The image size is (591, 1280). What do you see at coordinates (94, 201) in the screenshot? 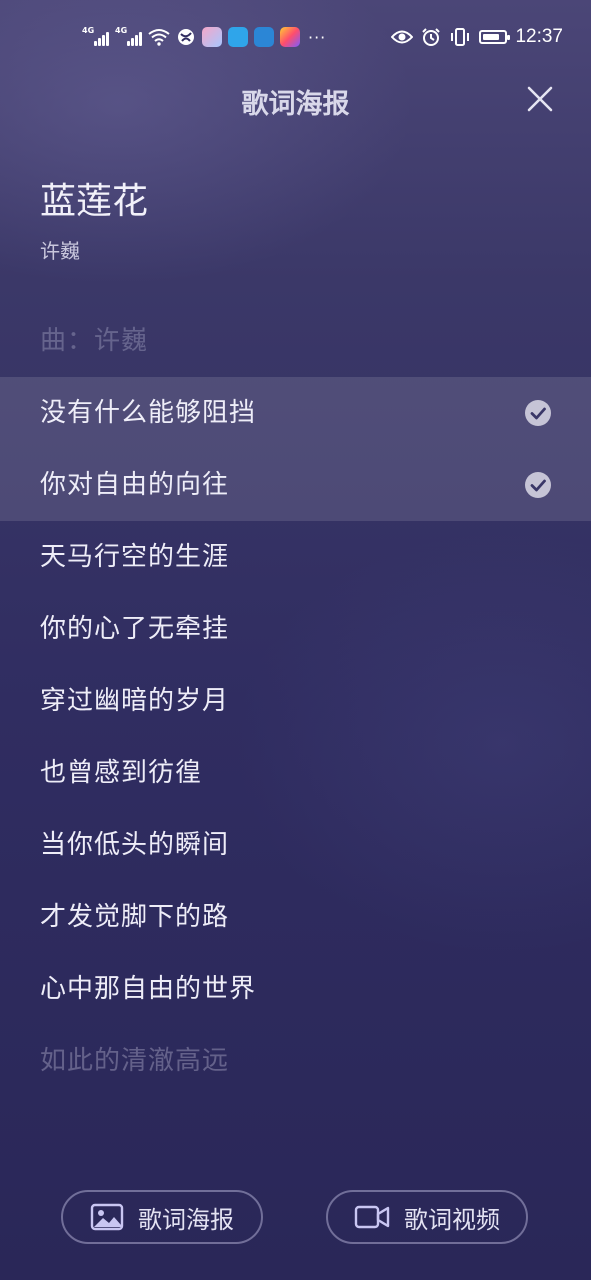
I see `song-title: 蓝莲花` at bounding box center [94, 201].